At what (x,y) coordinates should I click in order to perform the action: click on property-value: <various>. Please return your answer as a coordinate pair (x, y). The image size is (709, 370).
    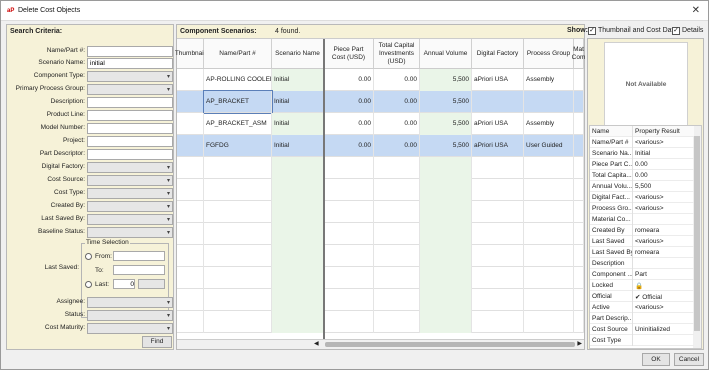
    Looking at the image, I should click on (649, 241).